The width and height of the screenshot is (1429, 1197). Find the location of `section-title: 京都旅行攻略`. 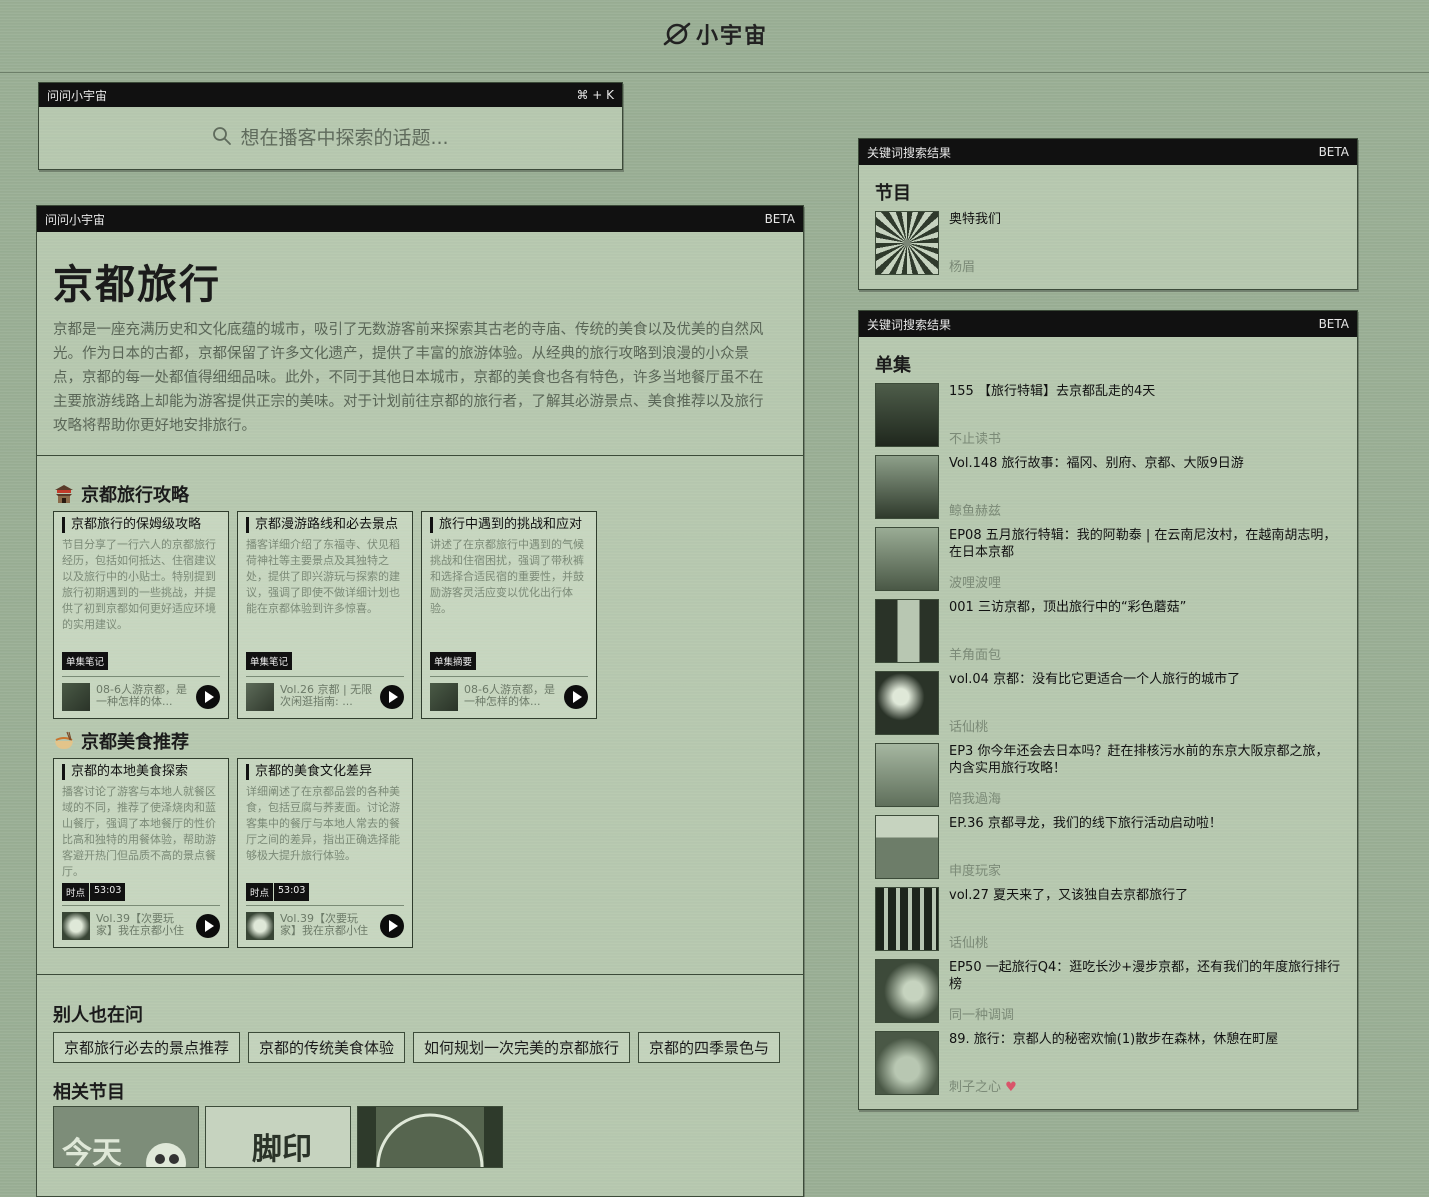

section-title: 京都旅行攻略 is located at coordinates (135, 495).